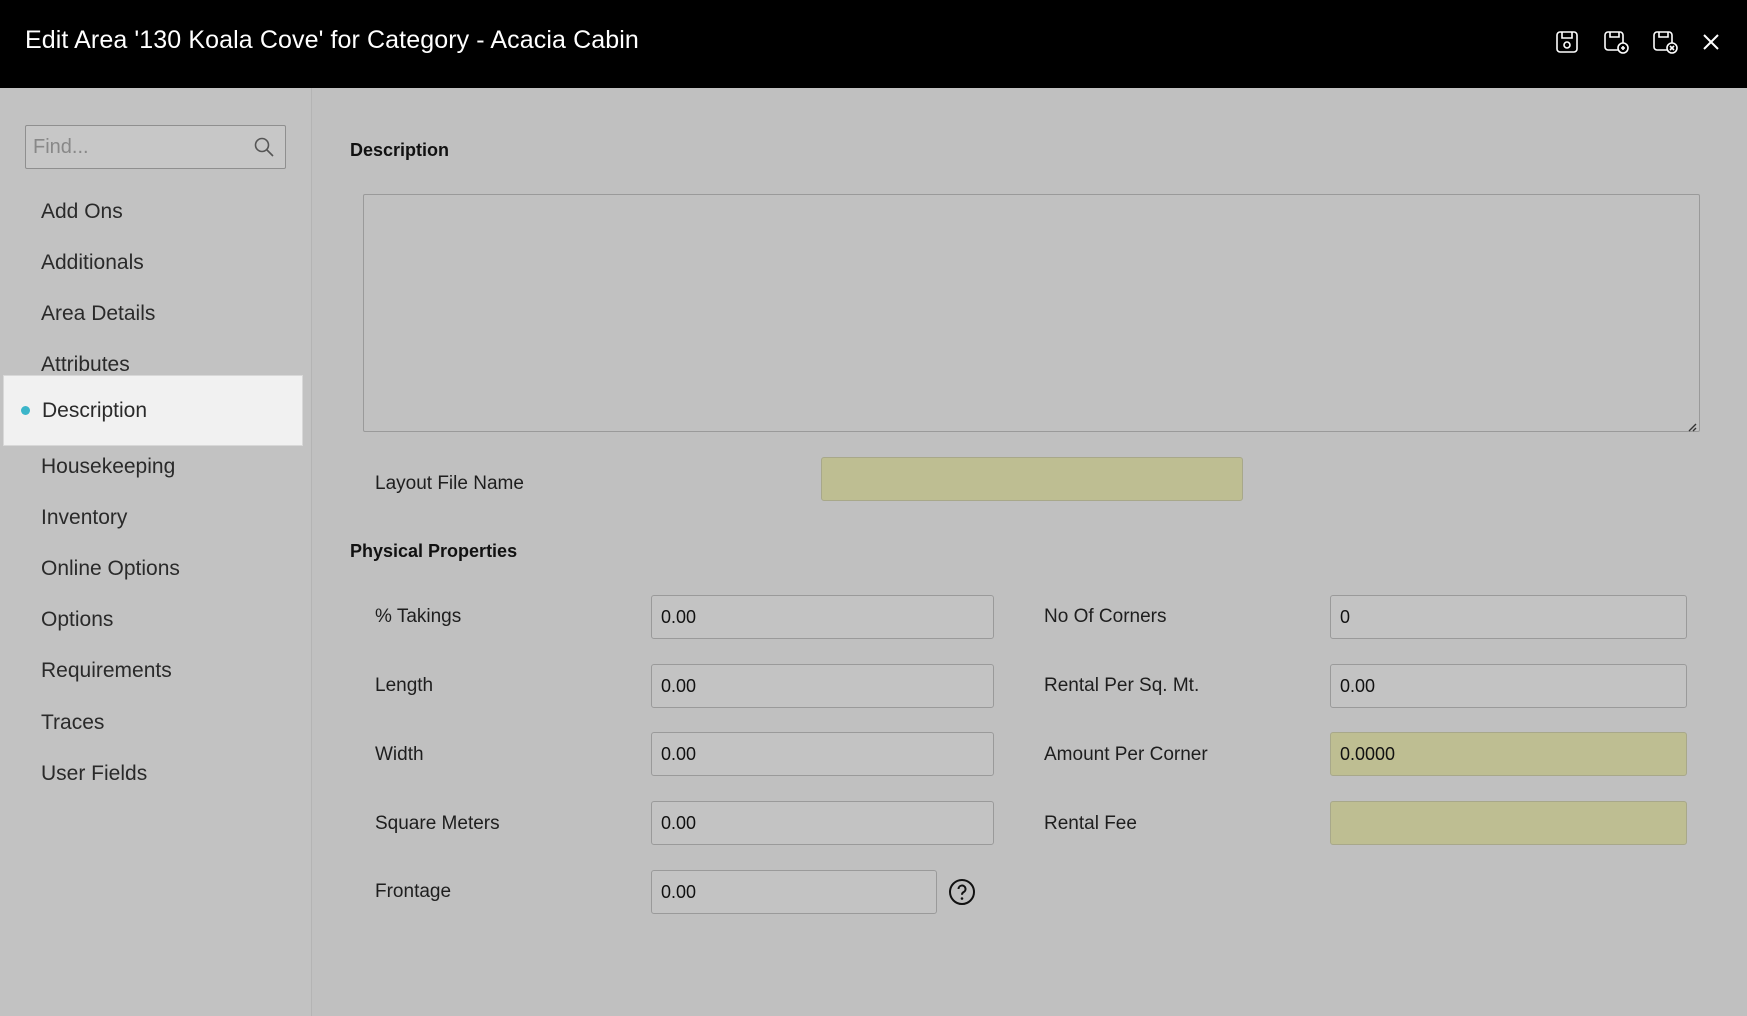  I want to click on close-button, so click(1711, 44).